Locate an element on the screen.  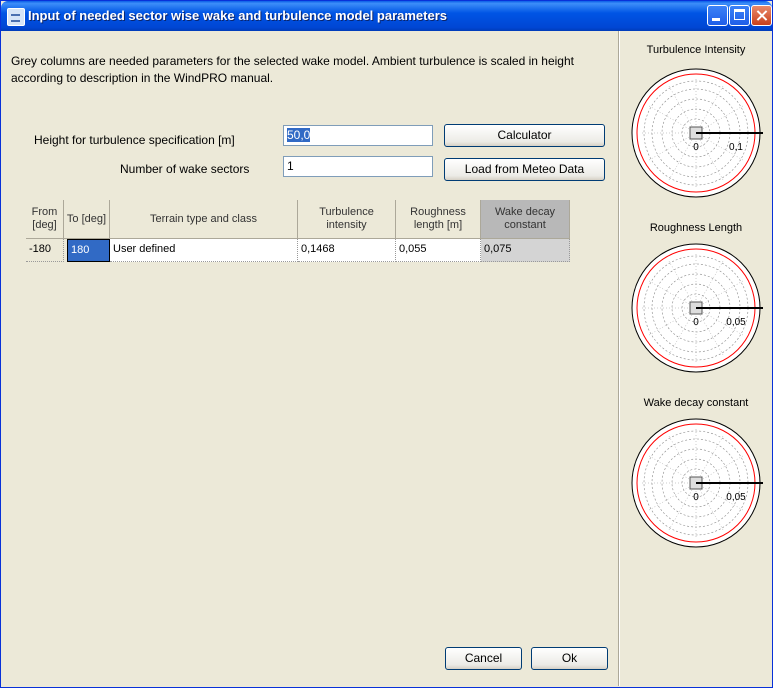
cell-terrain: User defined is located at coordinates (204, 250).